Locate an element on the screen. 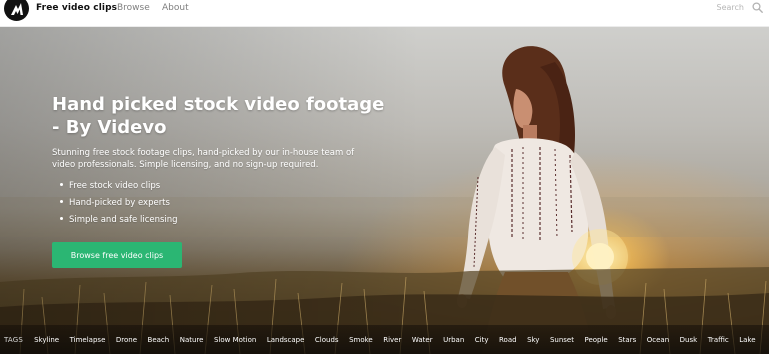  browse-free-video-clips-button: Browse free video clips is located at coordinates (117, 255).